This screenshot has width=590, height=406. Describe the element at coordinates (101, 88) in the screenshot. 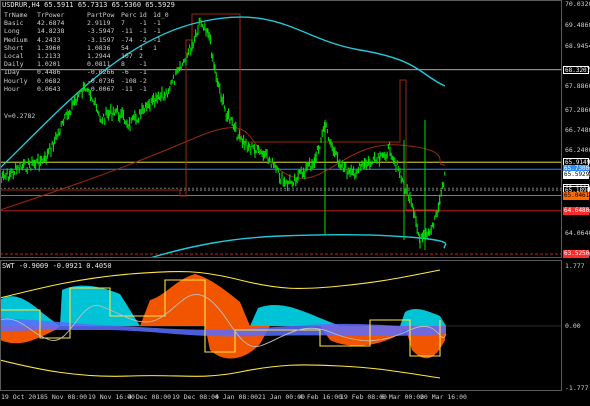

I see `table-cell: -0.0067` at that location.